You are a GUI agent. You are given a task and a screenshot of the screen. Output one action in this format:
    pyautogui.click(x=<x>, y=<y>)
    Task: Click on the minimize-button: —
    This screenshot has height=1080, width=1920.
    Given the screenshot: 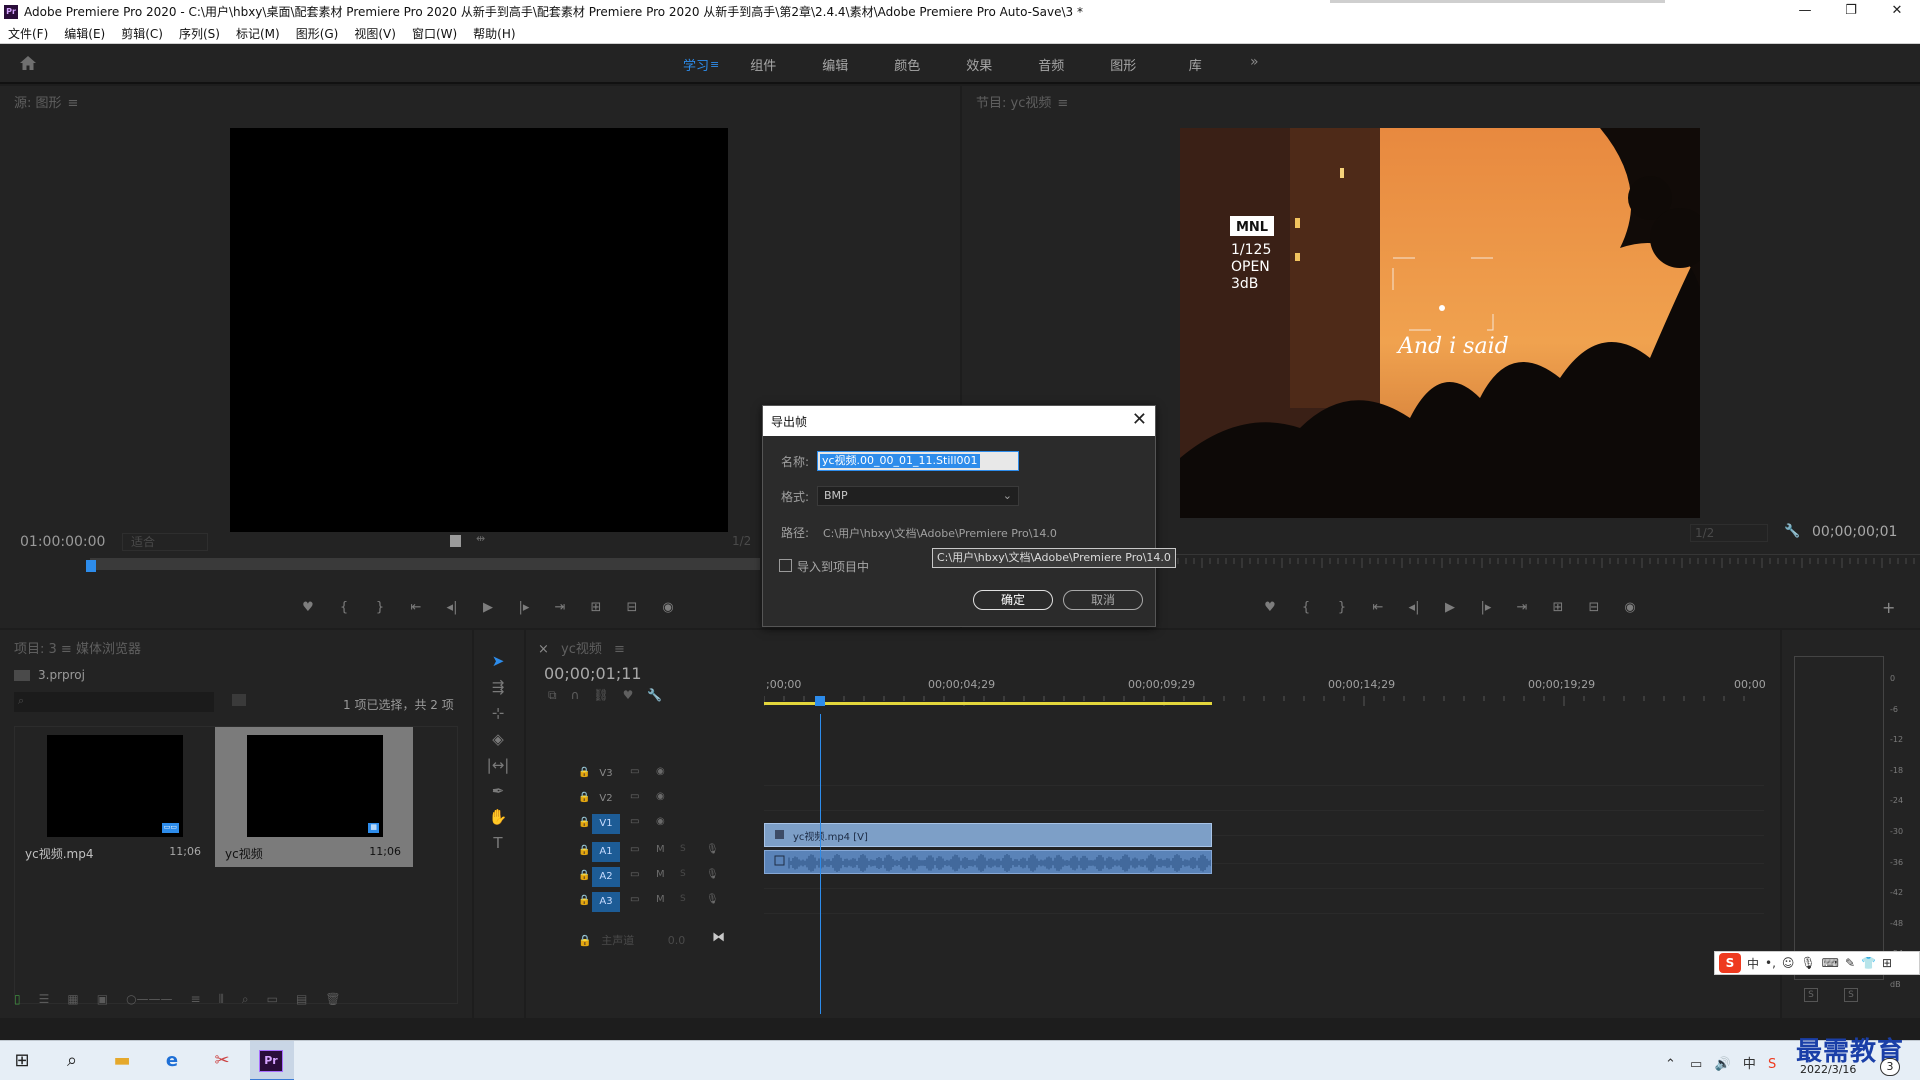 What is the action you would take?
    pyautogui.click(x=1805, y=11)
    